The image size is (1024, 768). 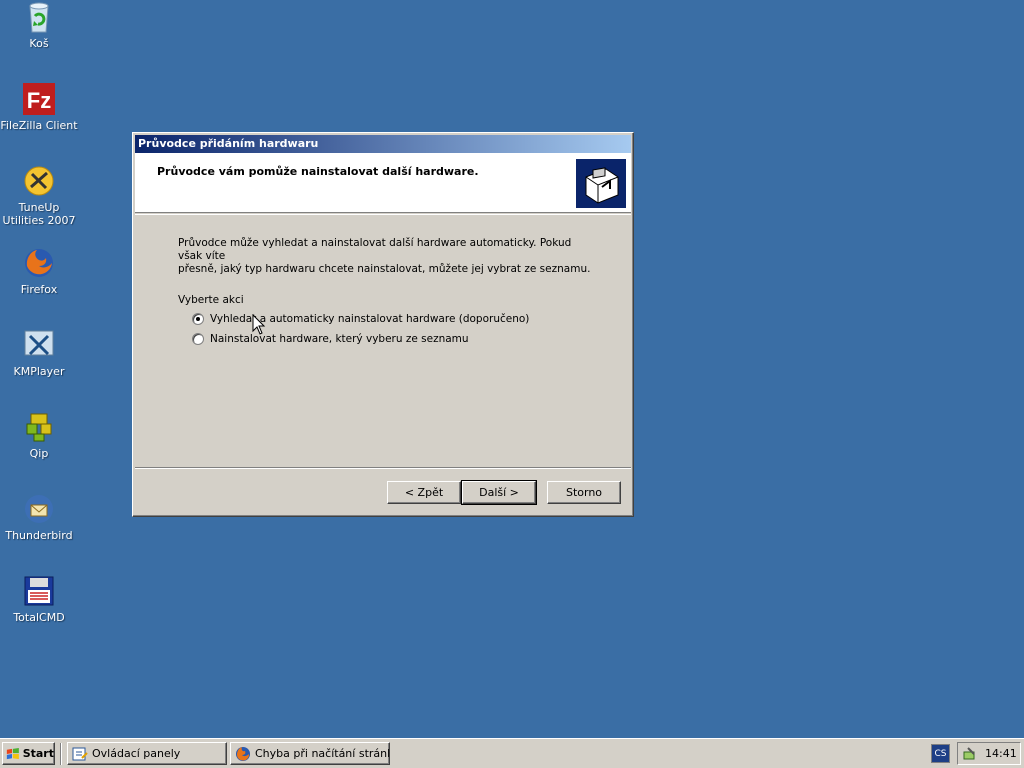 I want to click on language-indicator: CS, so click(x=940, y=753).